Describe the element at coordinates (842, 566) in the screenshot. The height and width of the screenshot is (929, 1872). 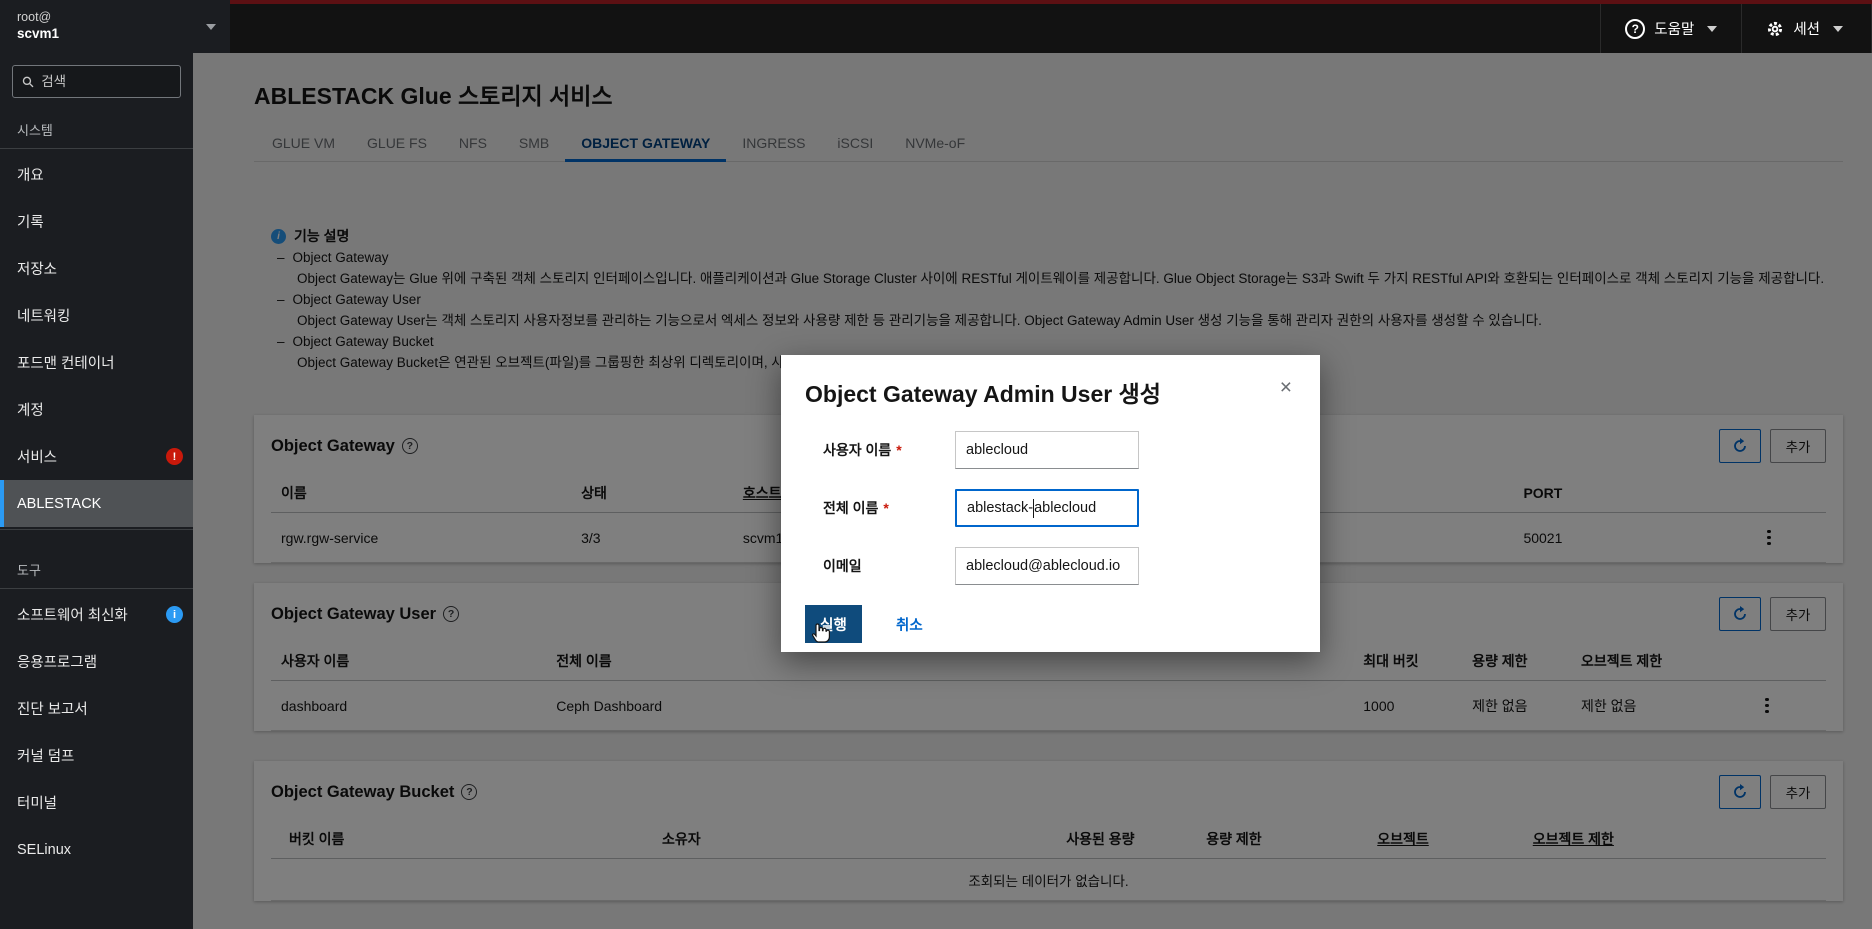
I see `email-label: 이메일` at that location.